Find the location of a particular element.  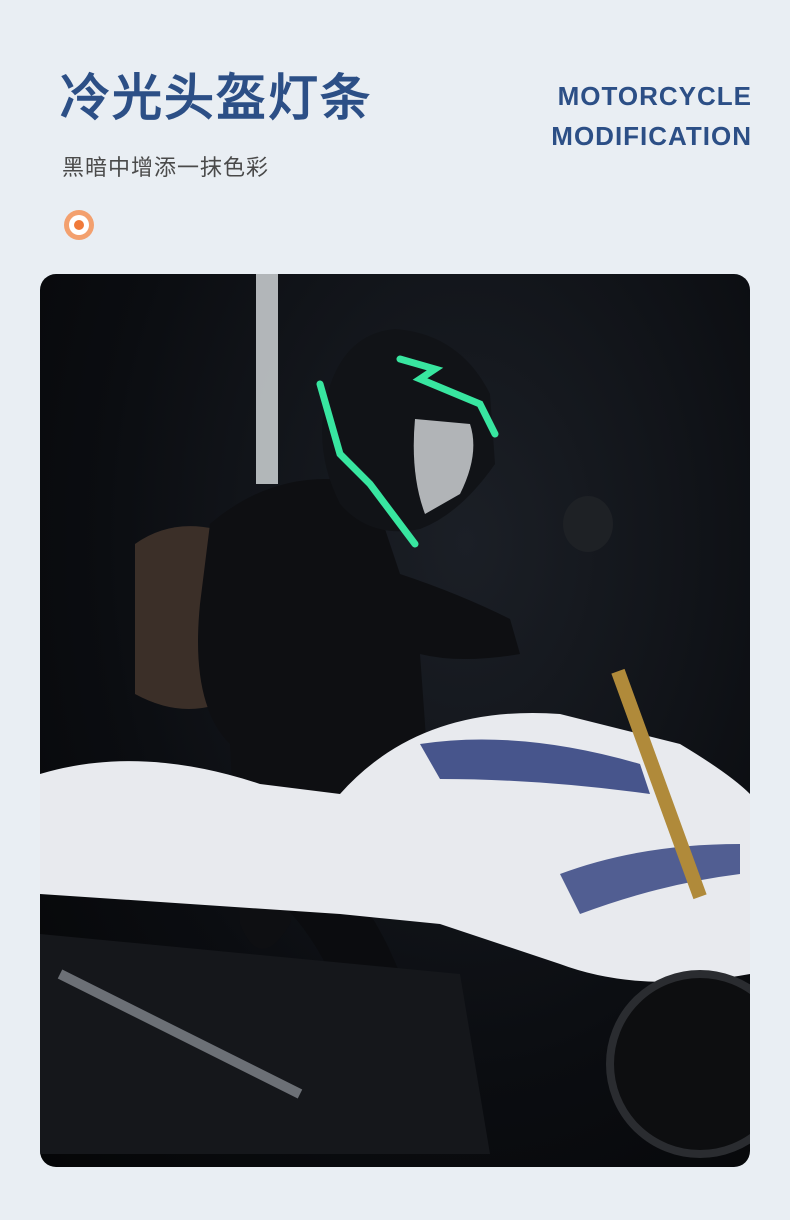

front-wheel is located at coordinates (678, 1064).